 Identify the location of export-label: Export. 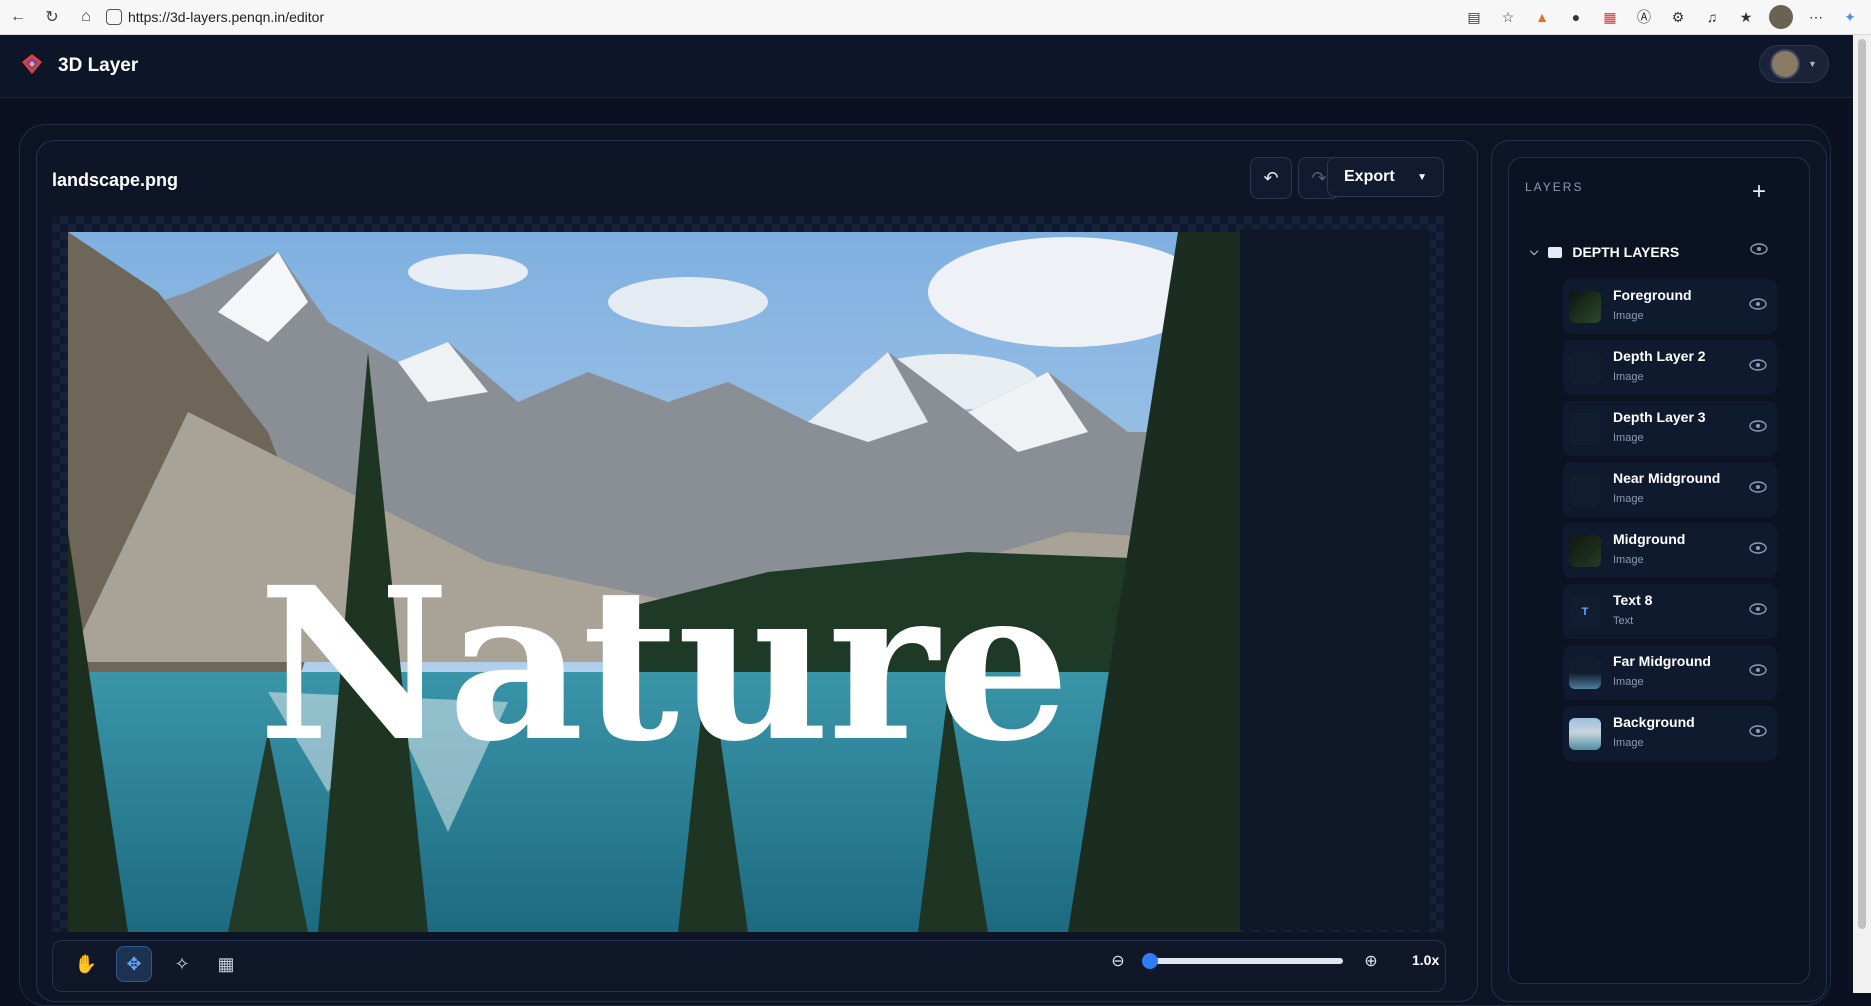
(1369, 176).